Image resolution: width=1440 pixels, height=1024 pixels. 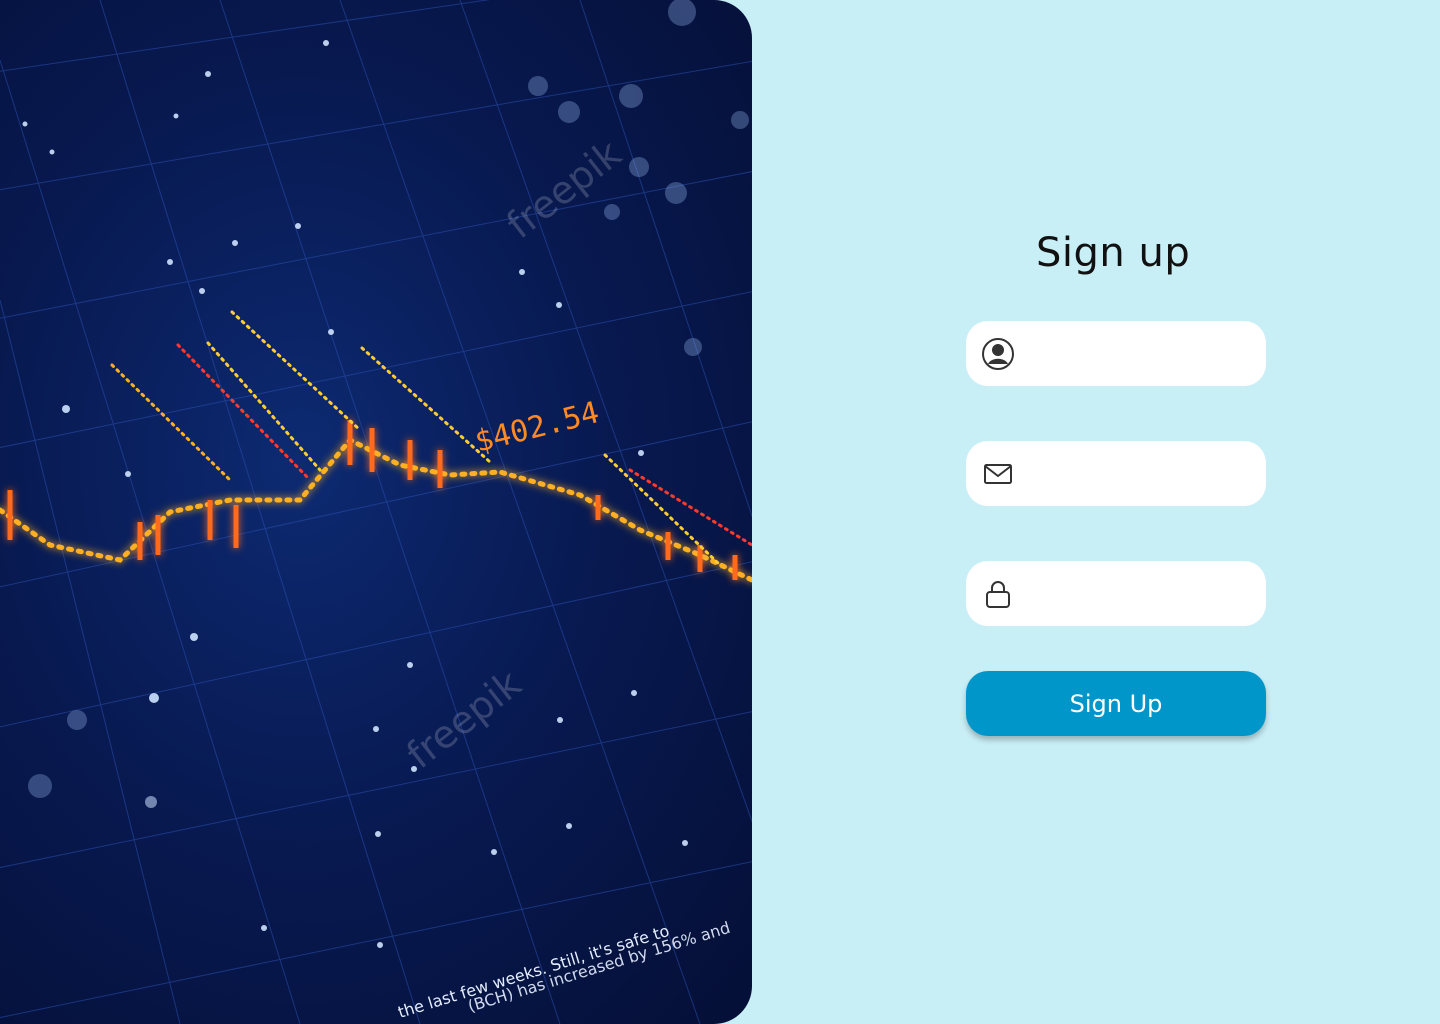 I want to click on password-field, so click(x=1116, y=594).